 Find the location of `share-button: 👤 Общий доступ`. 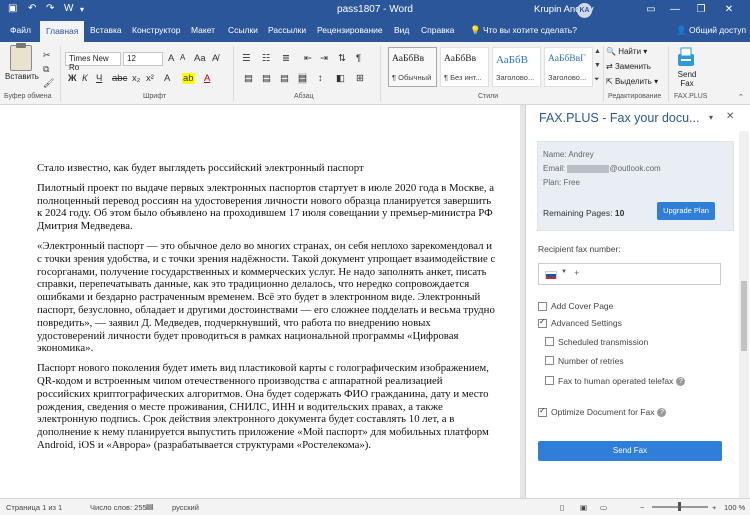

share-button: 👤 Общий доступ is located at coordinates (711, 30).